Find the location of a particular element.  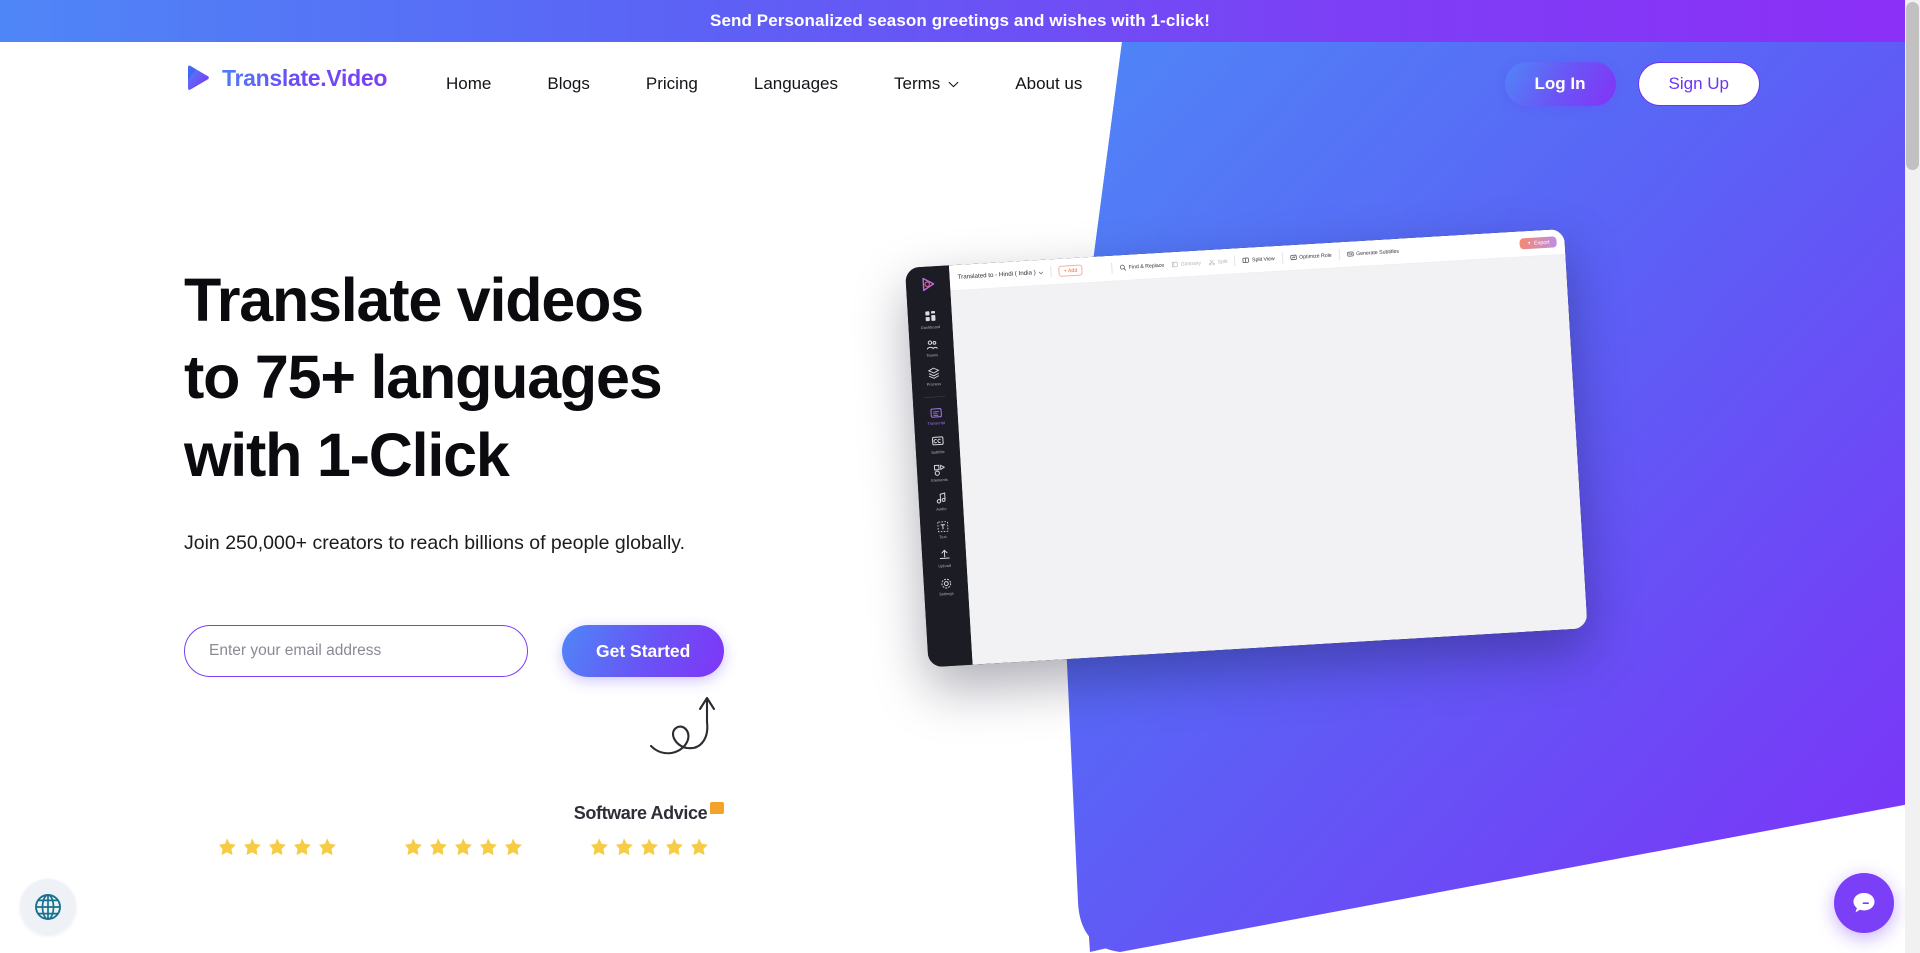

mockup-sidebar-label: Text is located at coordinates (943, 537).